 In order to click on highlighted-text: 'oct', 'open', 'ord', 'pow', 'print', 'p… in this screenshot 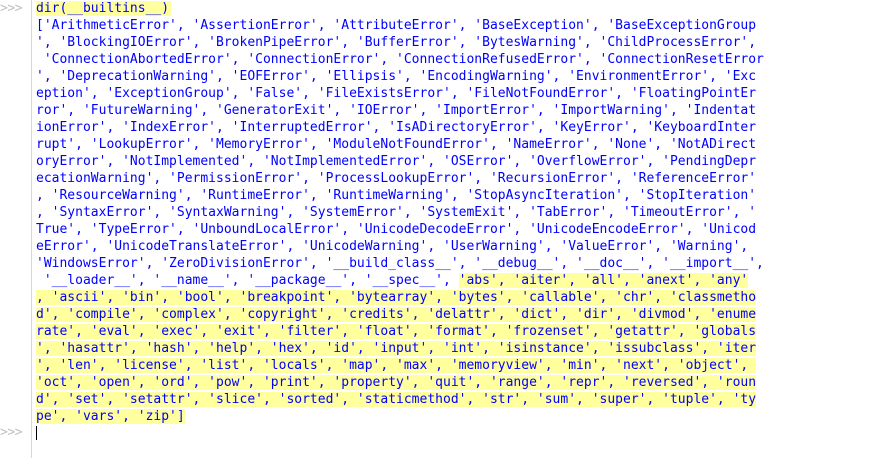, I will do `click(396, 382)`.